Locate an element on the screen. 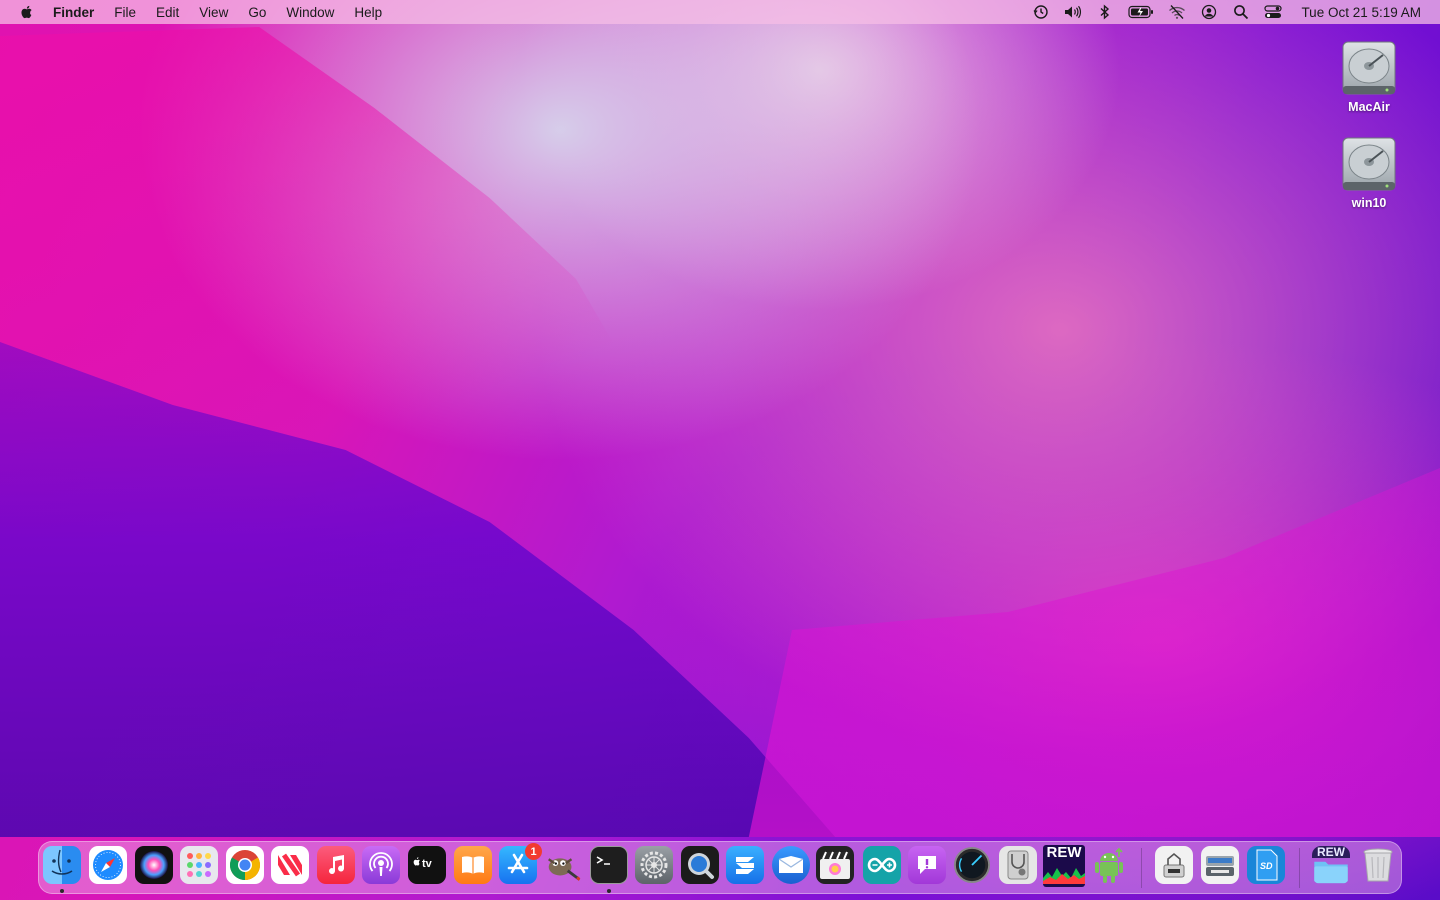 This screenshot has height=900, width=1440. scanner-icon is located at coordinates (1220, 866).